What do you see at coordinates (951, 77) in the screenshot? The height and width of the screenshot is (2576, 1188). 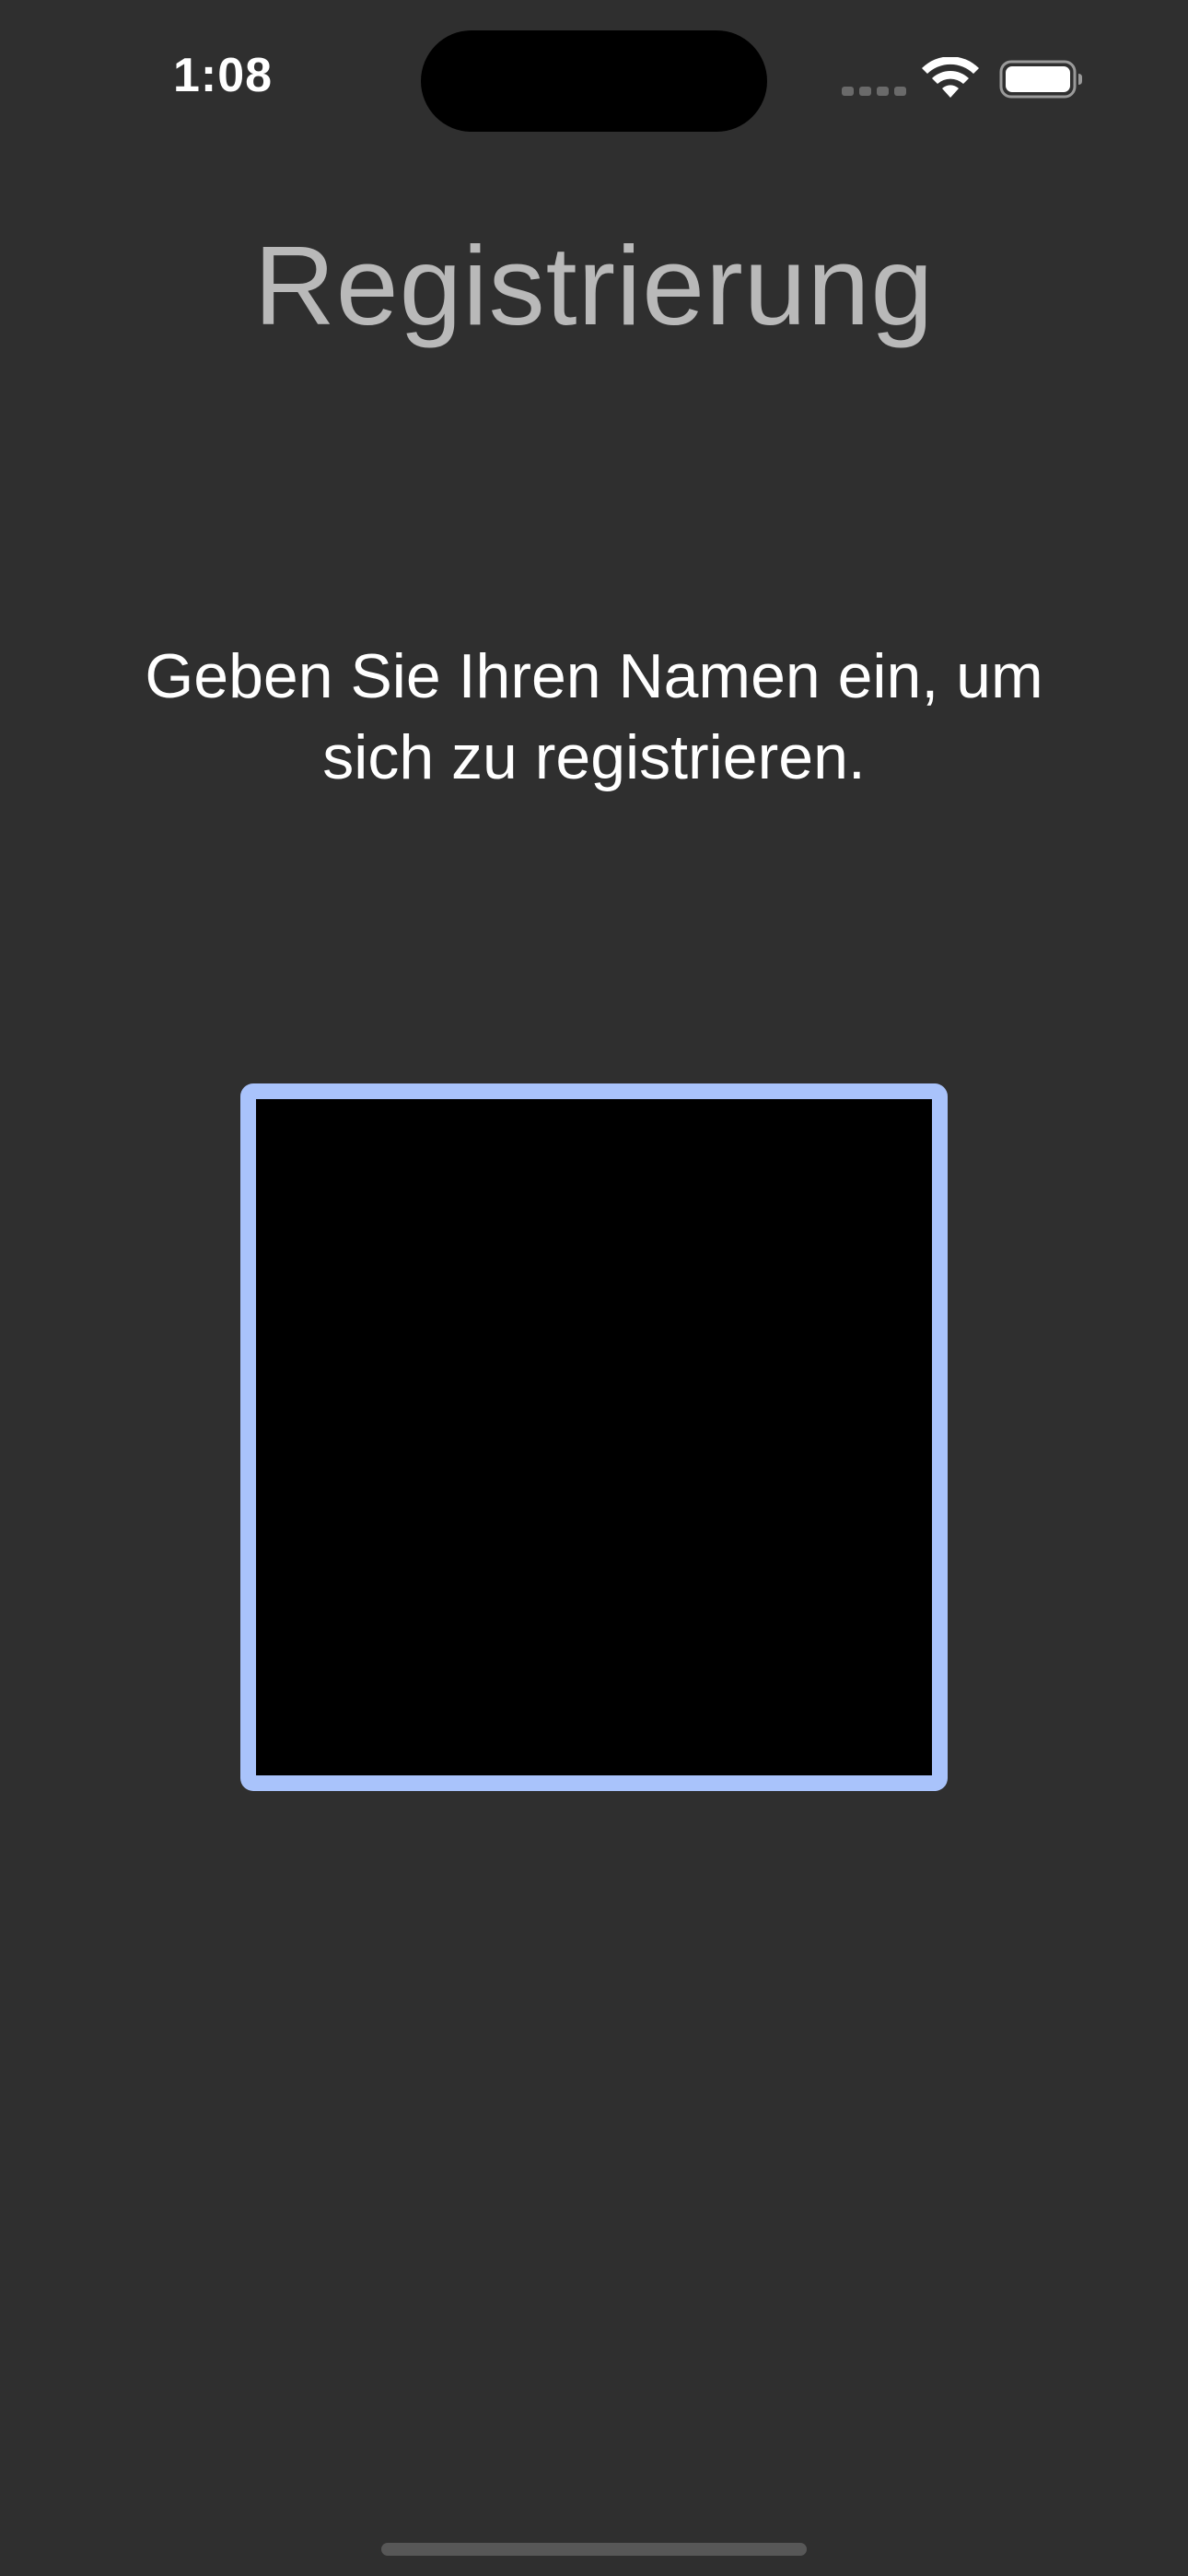 I see `wifi-icon` at bounding box center [951, 77].